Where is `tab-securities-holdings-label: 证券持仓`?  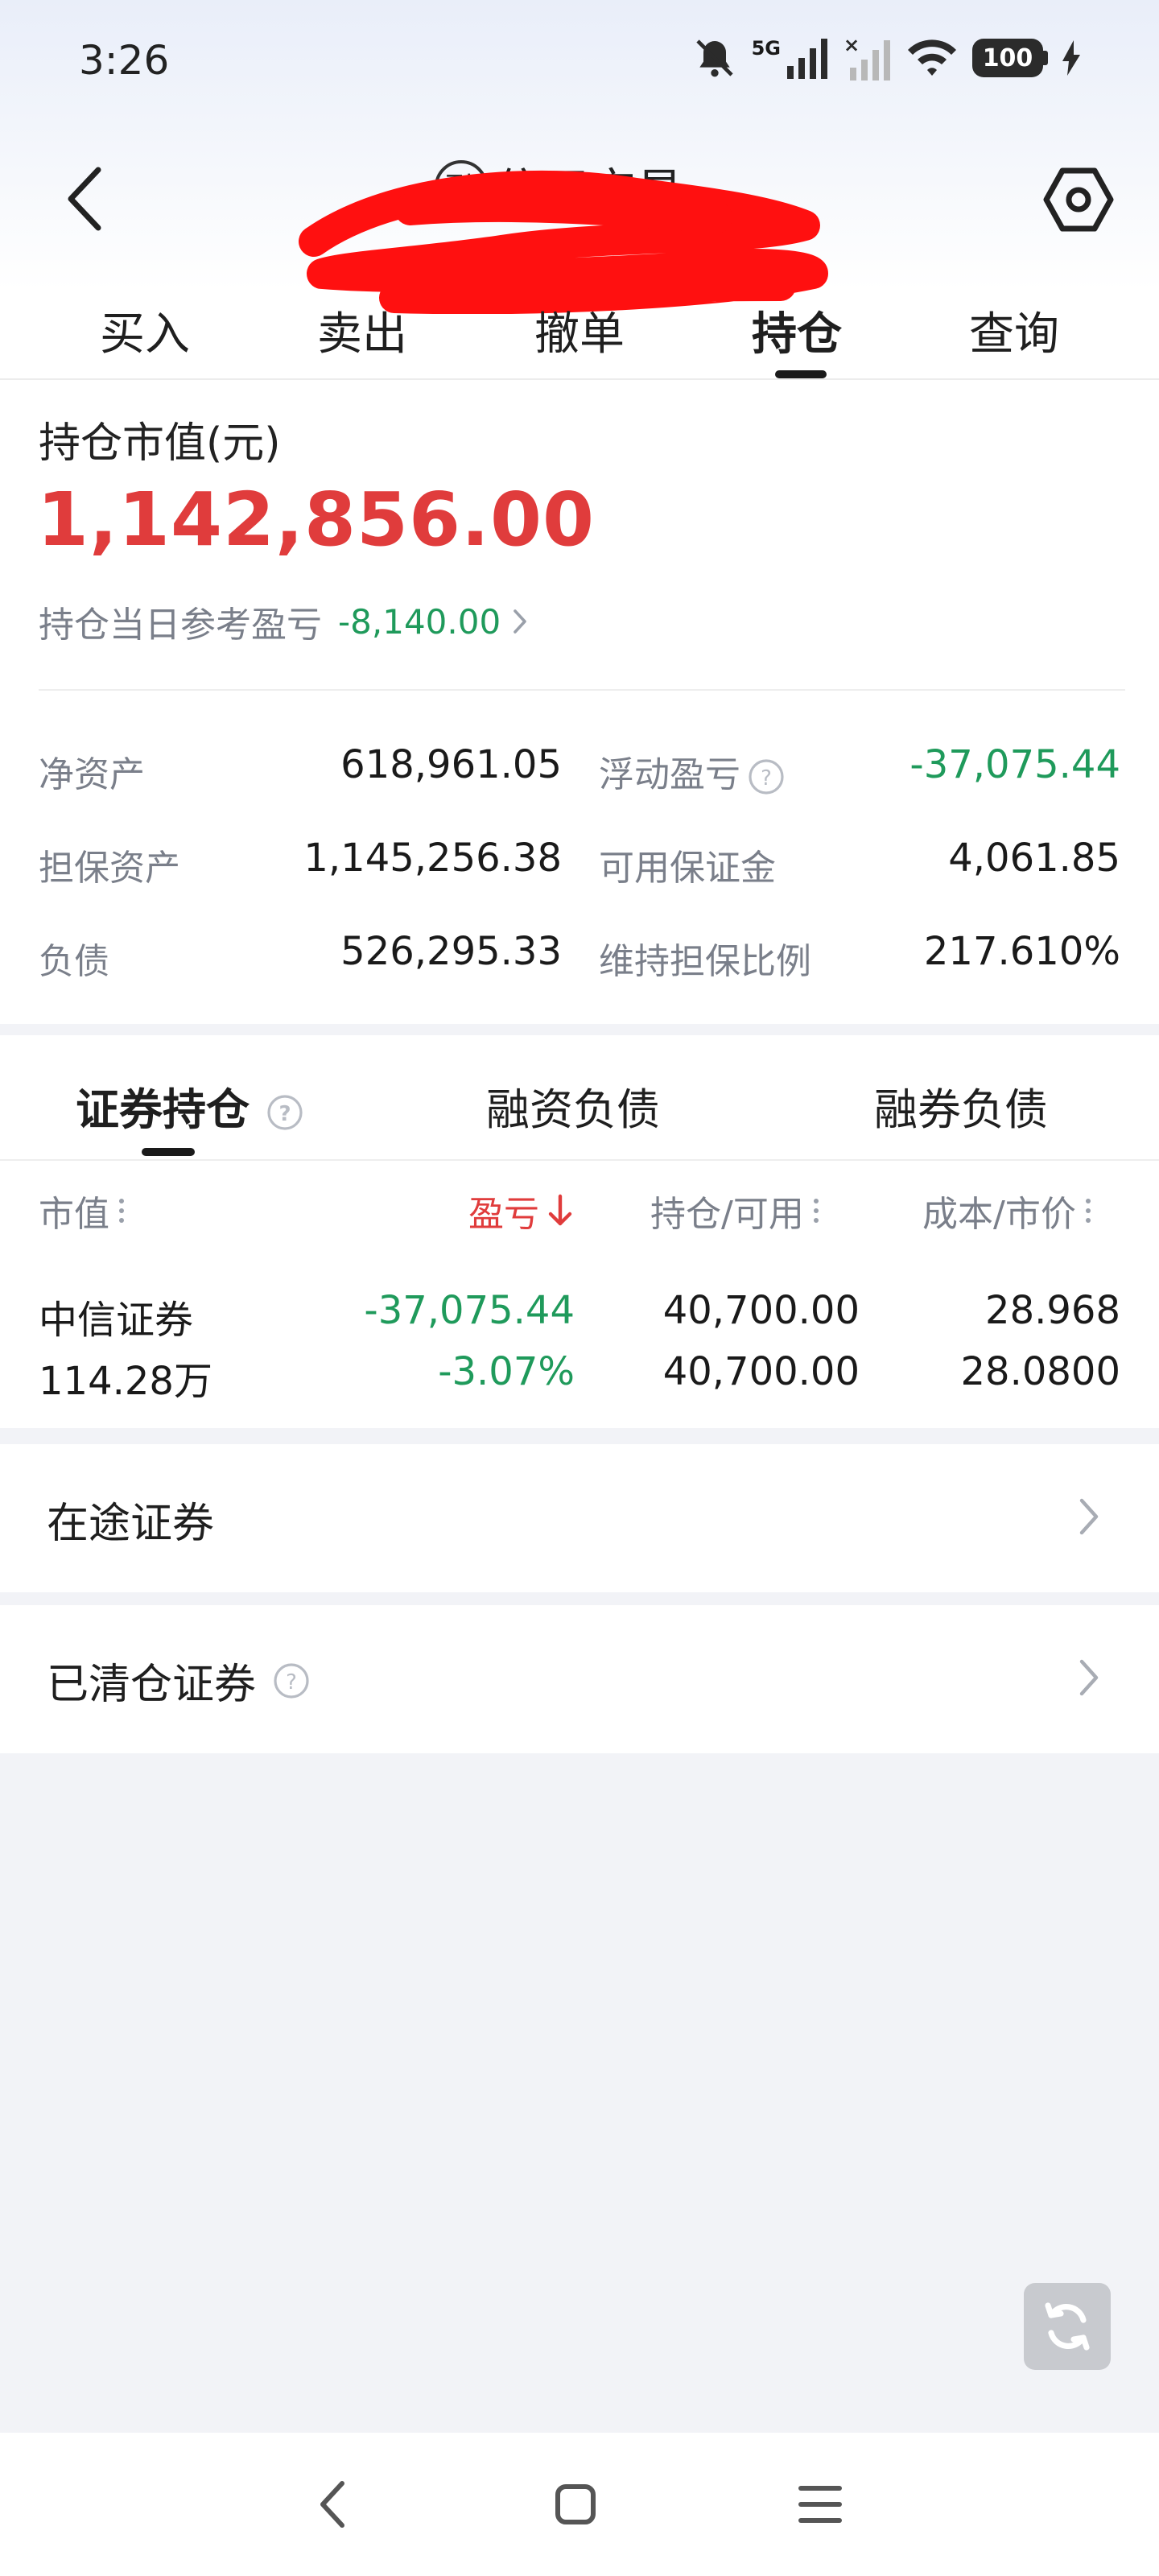 tab-securities-holdings-label: 证券持仓 is located at coordinates (163, 1109).